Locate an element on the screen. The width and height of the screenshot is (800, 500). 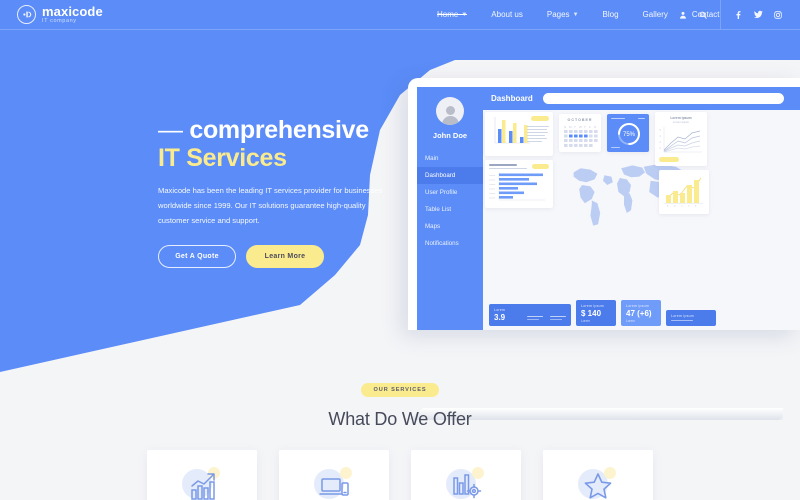
stat-value: 47 (+6) is located at coordinates (639, 313).